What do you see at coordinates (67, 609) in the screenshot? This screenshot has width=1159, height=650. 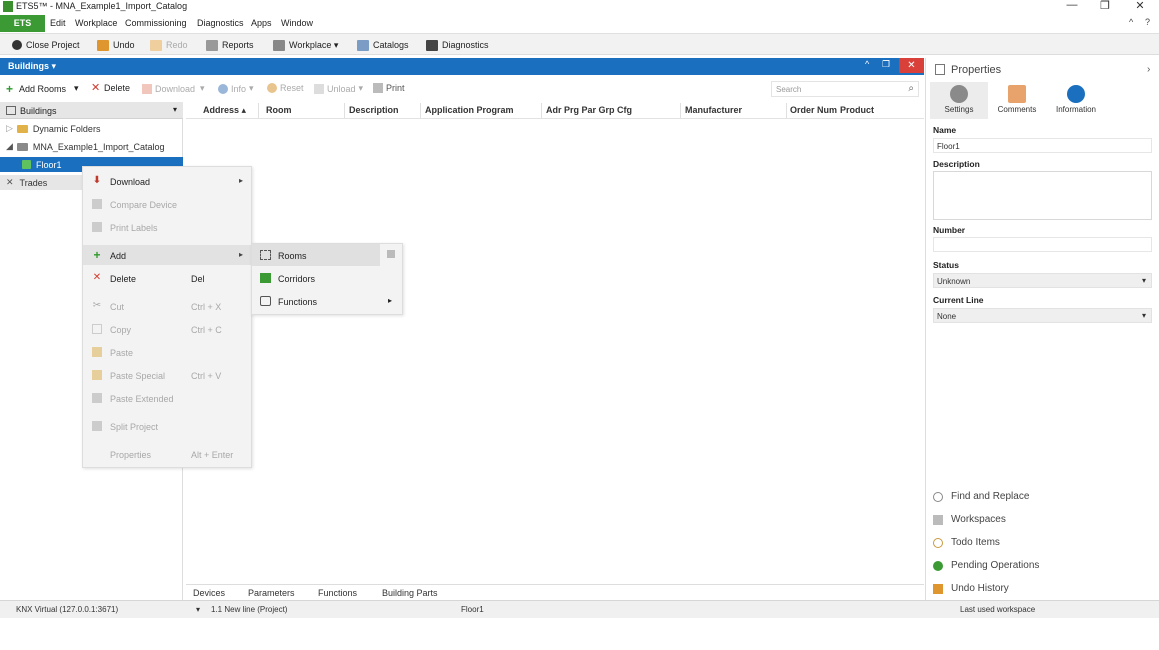 I see `connection-status: KNX Virtual (127.0.0.1:3671)` at bounding box center [67, 609].